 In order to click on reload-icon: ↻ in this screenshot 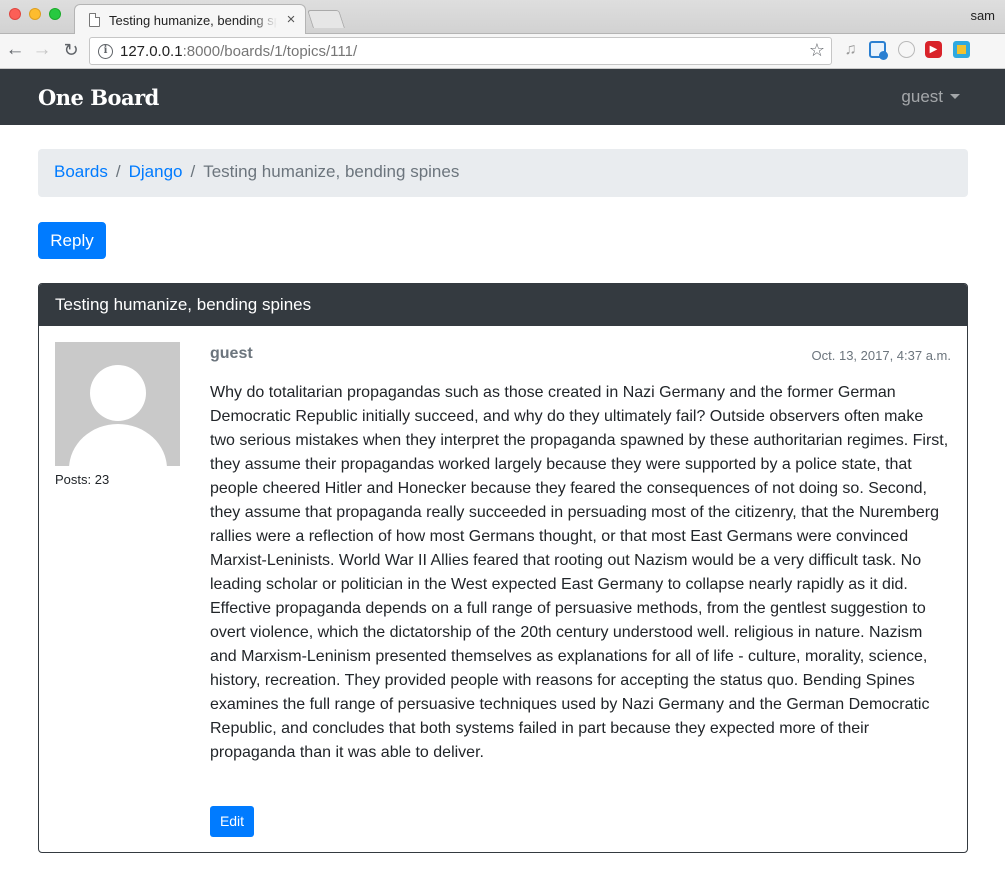, I will do `click(71, 50)`.